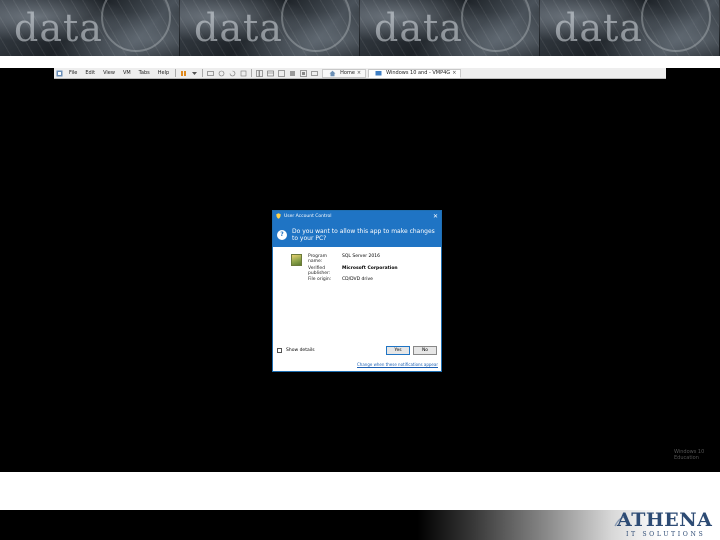 The height and width of the screenshot is (540, 720). I want to click on program-name-value: SQL Server 2016, so click(361, 256).